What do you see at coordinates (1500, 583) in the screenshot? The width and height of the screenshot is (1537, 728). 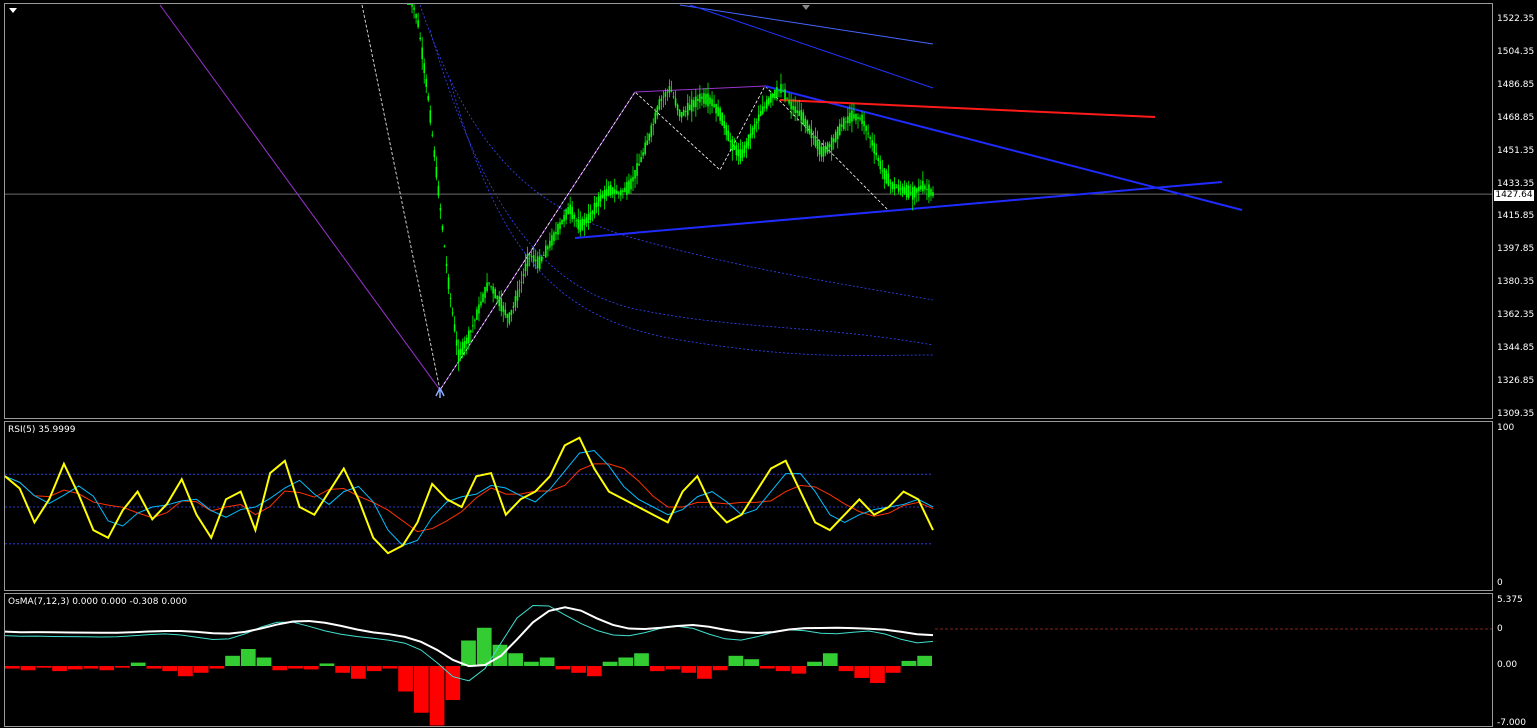 I see `rsi-tick-0: 0` at bounding box center [1500, 583].